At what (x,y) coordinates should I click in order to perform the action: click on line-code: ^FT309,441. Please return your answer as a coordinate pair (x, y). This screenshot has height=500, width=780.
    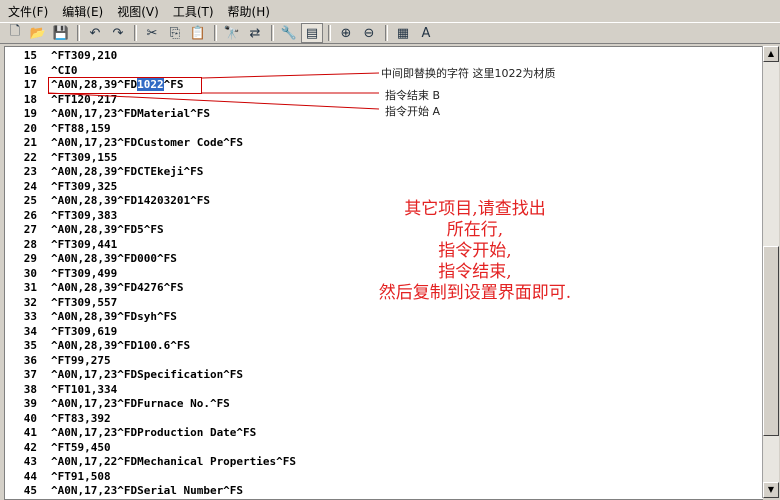
    Looking at the image, I should click on (84, 245).